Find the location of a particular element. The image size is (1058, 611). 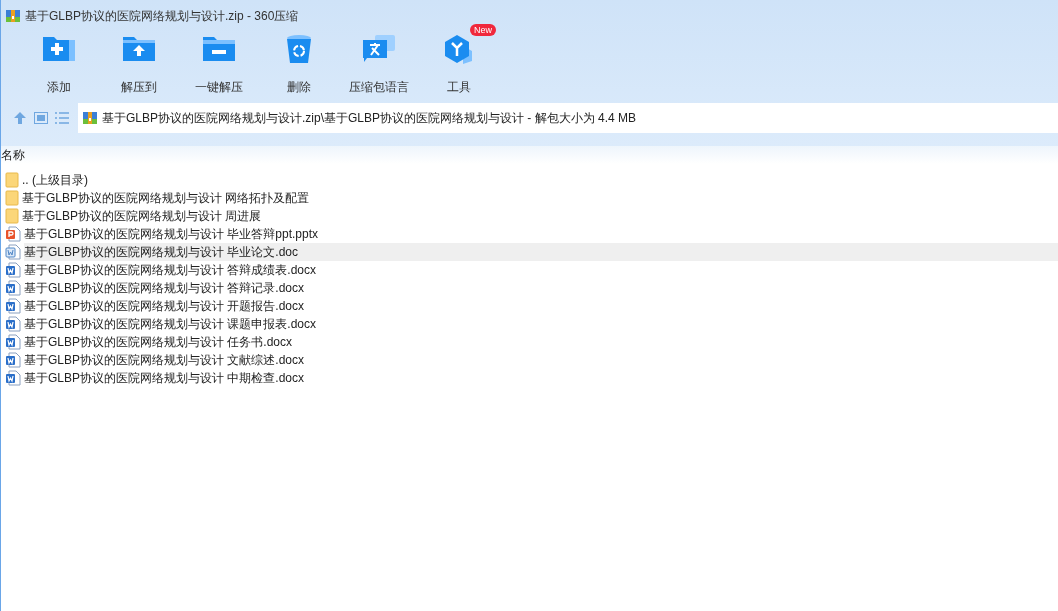

file-row: 基于GLBP协议的医院网络规划与设计 周进展 is located at coordinates (529, 216).